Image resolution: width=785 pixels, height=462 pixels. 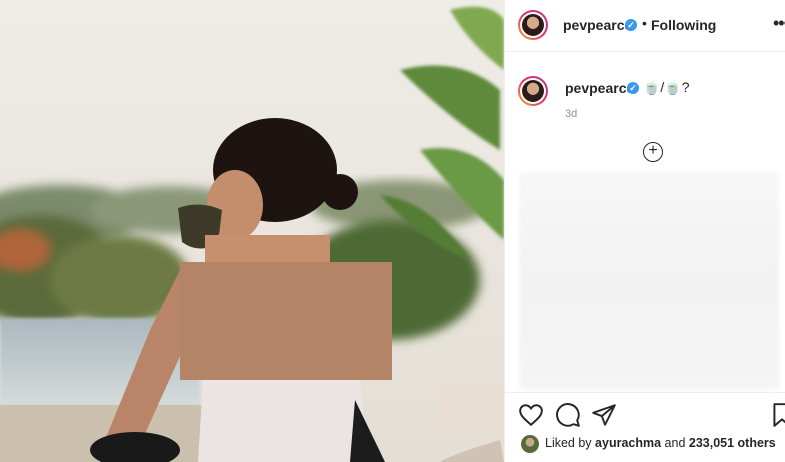 What do you see at coordinates (604, 415) in the screenshot?
I see `share-icon` at bounding box center [604, 415].